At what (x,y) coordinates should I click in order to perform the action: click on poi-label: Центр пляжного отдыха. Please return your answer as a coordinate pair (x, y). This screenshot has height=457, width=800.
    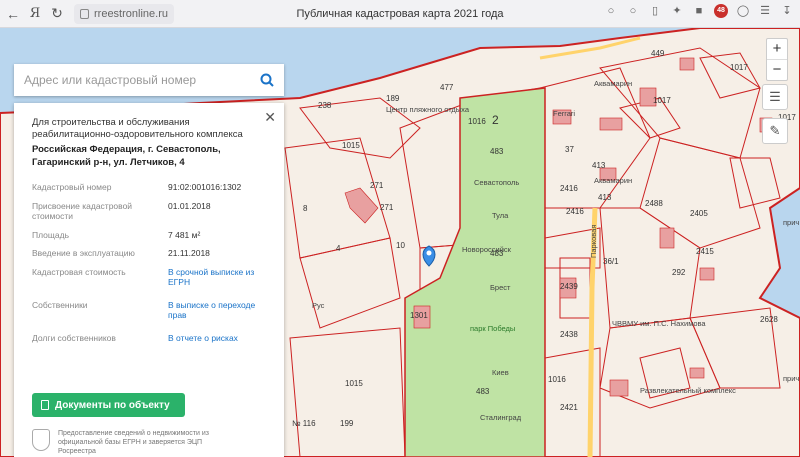
    Looking at the image, I should click on (428, 109).